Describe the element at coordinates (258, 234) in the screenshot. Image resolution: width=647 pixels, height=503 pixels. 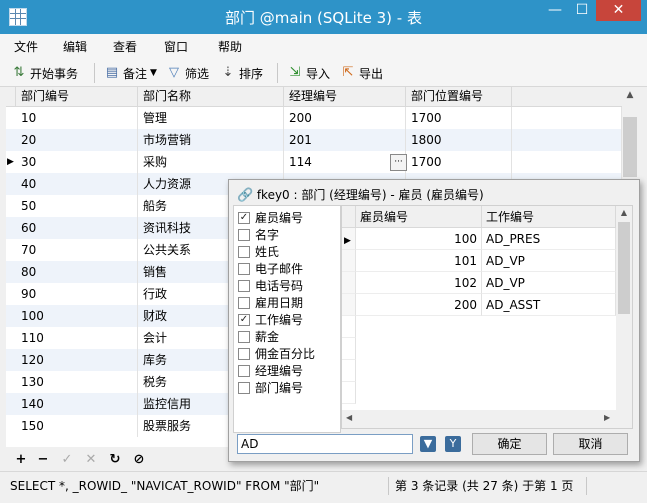
I see `field-checkbox-item: 名字` at that location.